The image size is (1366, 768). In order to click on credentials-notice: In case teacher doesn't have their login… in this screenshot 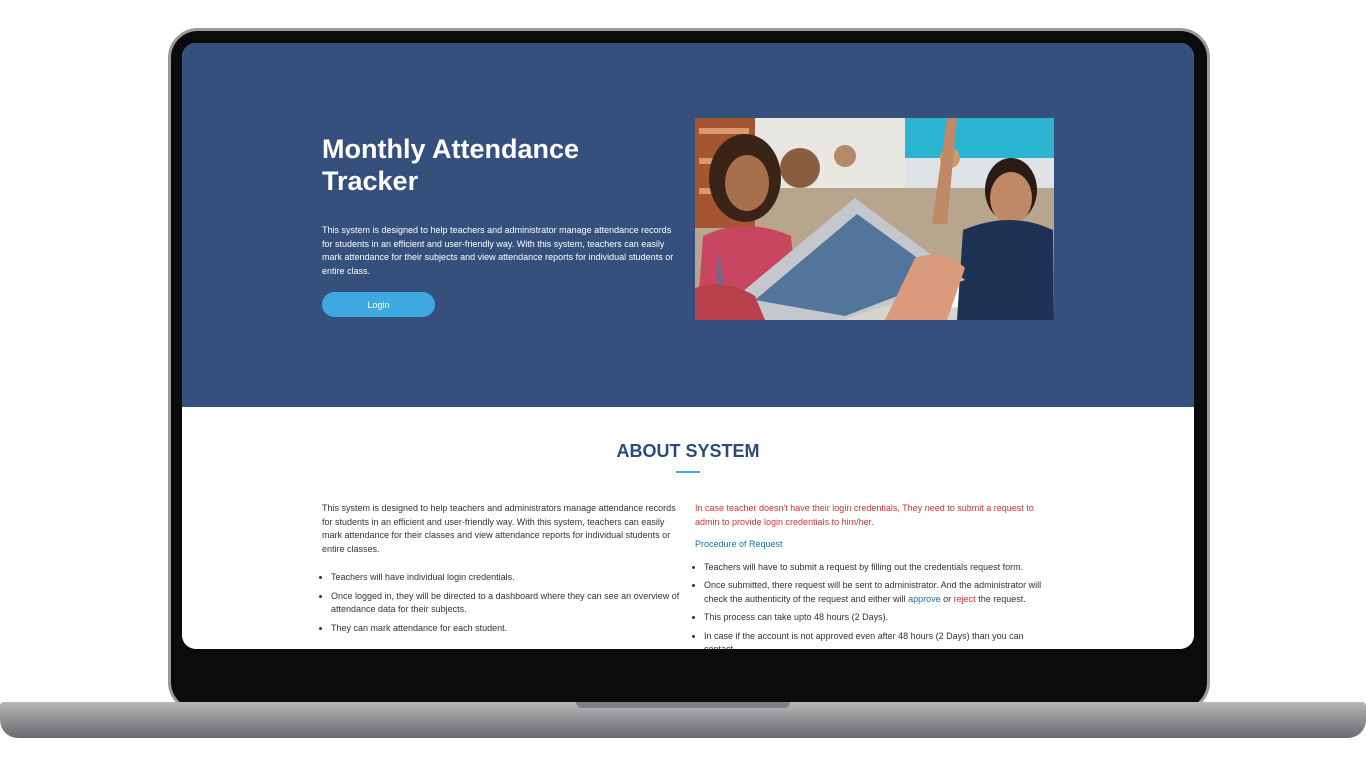, I will do `click(864, 515)`.